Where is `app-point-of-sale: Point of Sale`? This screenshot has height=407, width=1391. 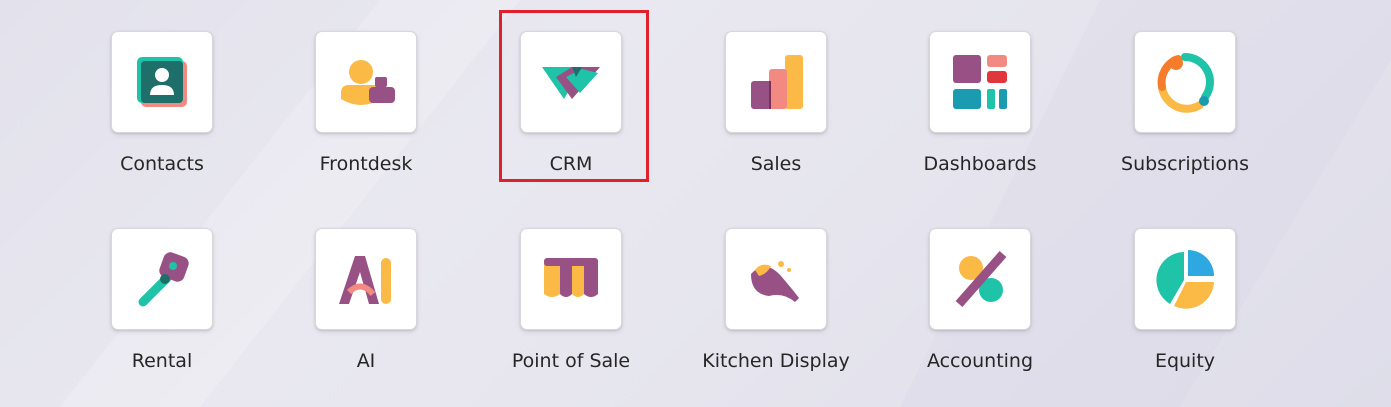 app-point-of-sale: Point of Sale is located at coordinates (571, 313).